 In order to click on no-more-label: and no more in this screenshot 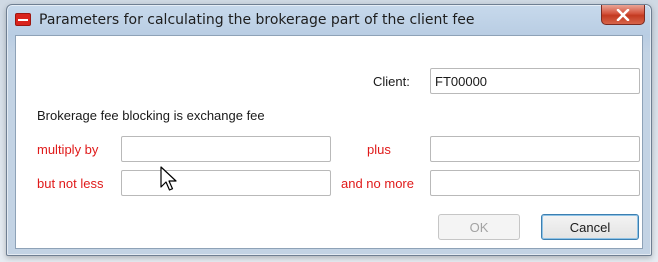, I will do `click(377, 183)`.